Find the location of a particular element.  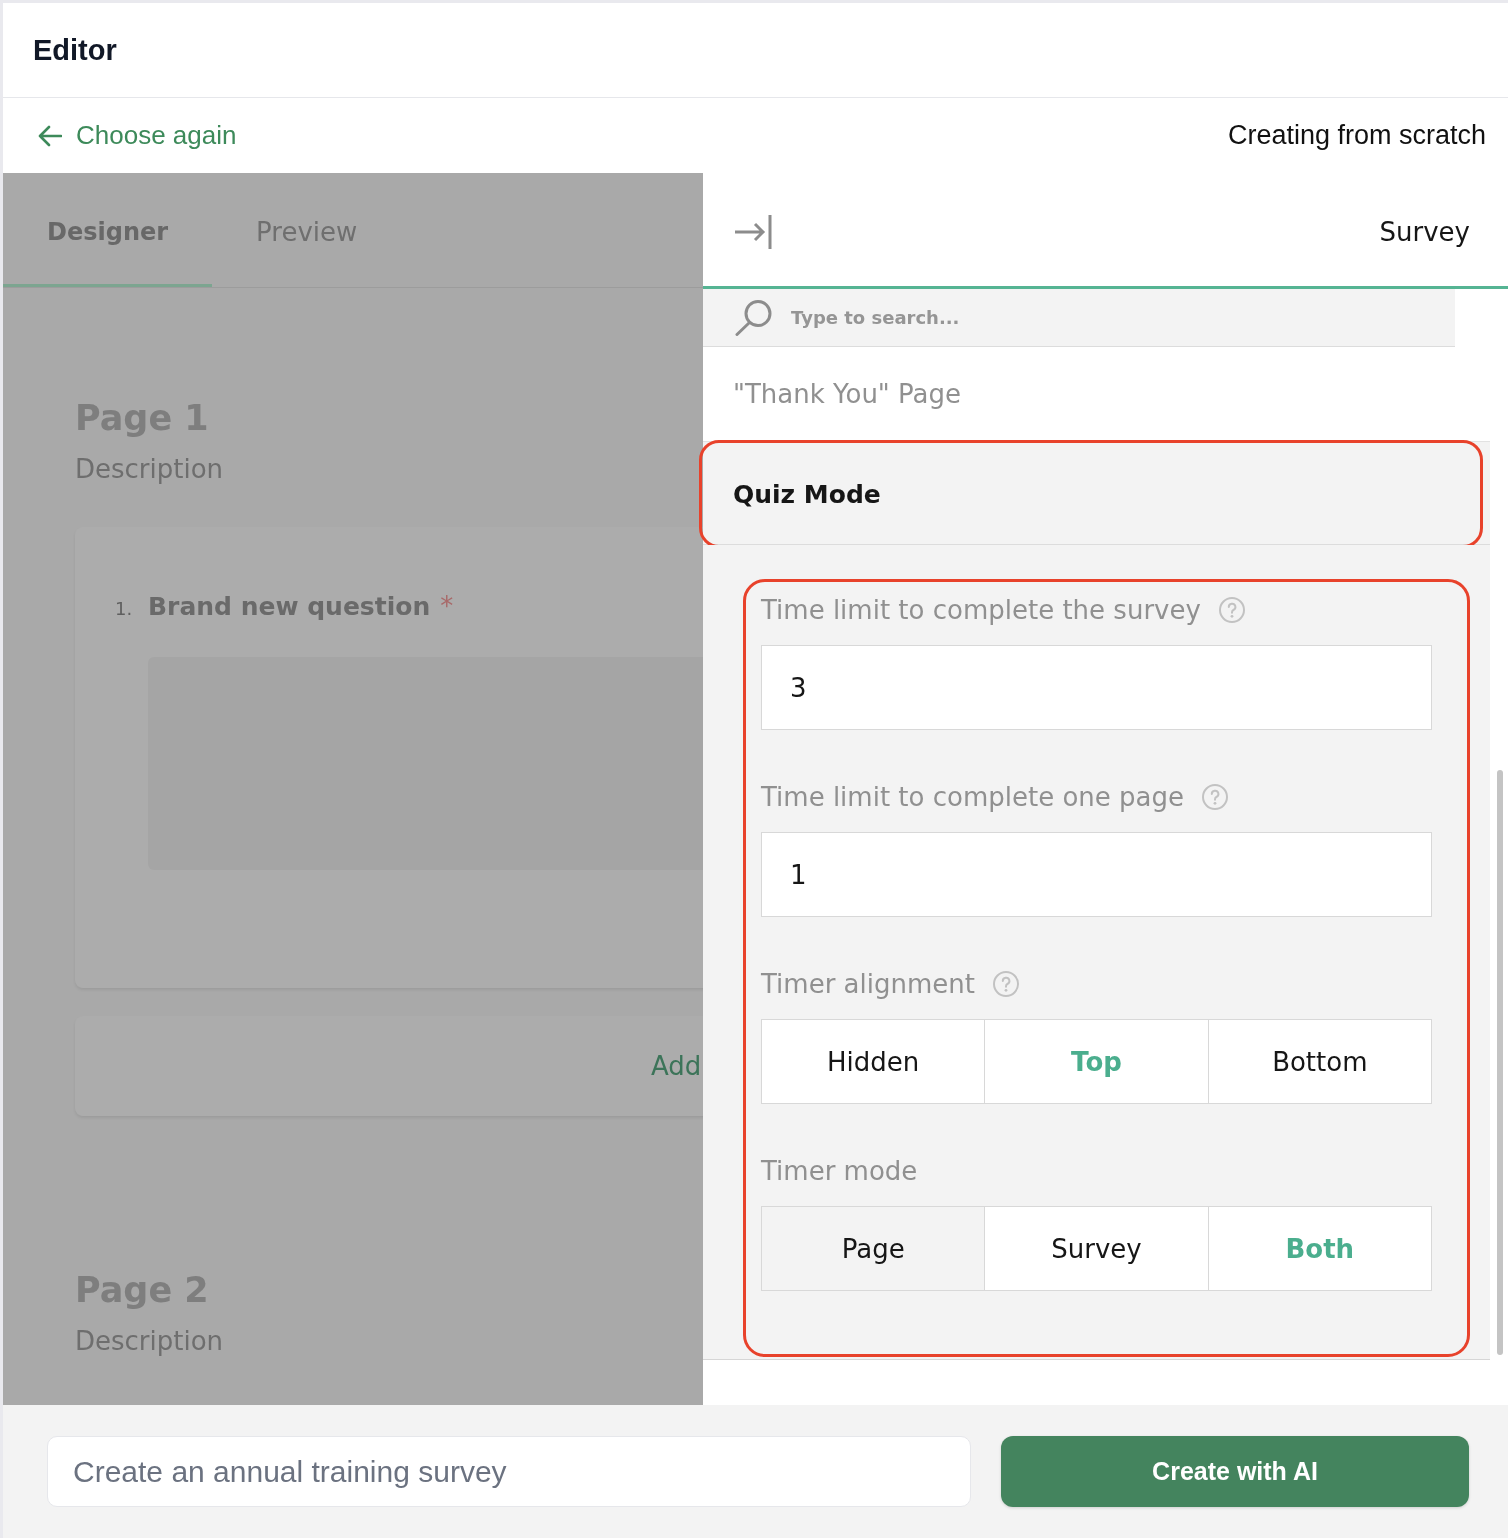

segment-button: Both is located at coordinates (1320, 1248).